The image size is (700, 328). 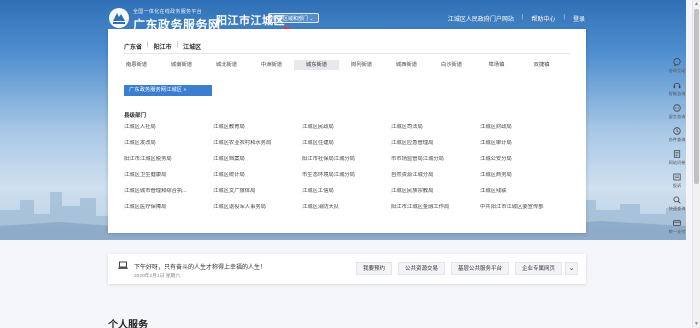 I want to click on page-scrollbar: ▲ ▼, so click(x=696, y=164).